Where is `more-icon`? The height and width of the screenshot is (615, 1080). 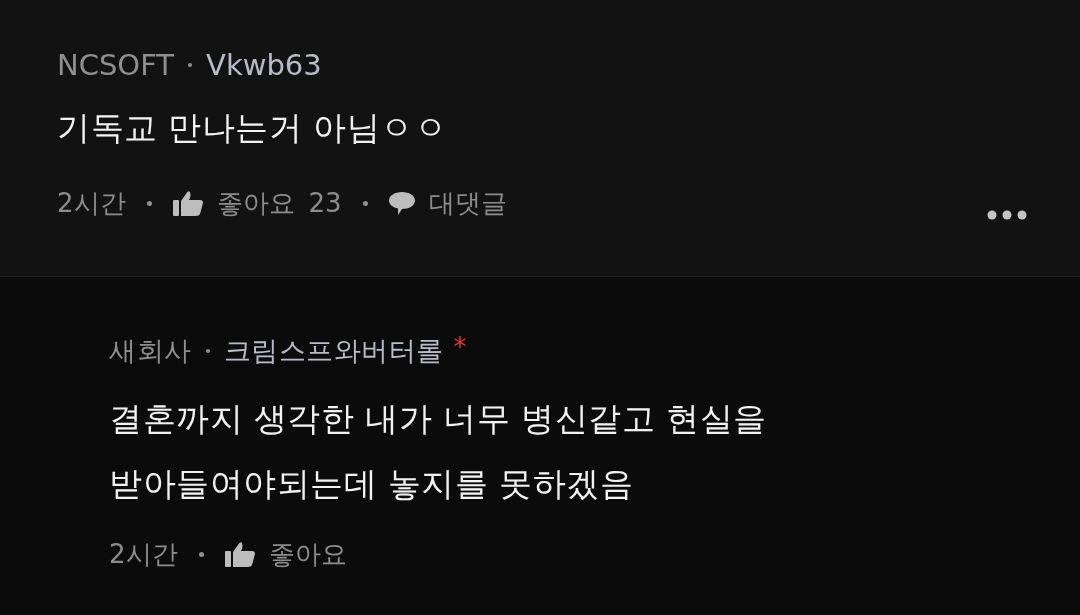 more-icon is located at coordinates (1007, 215).